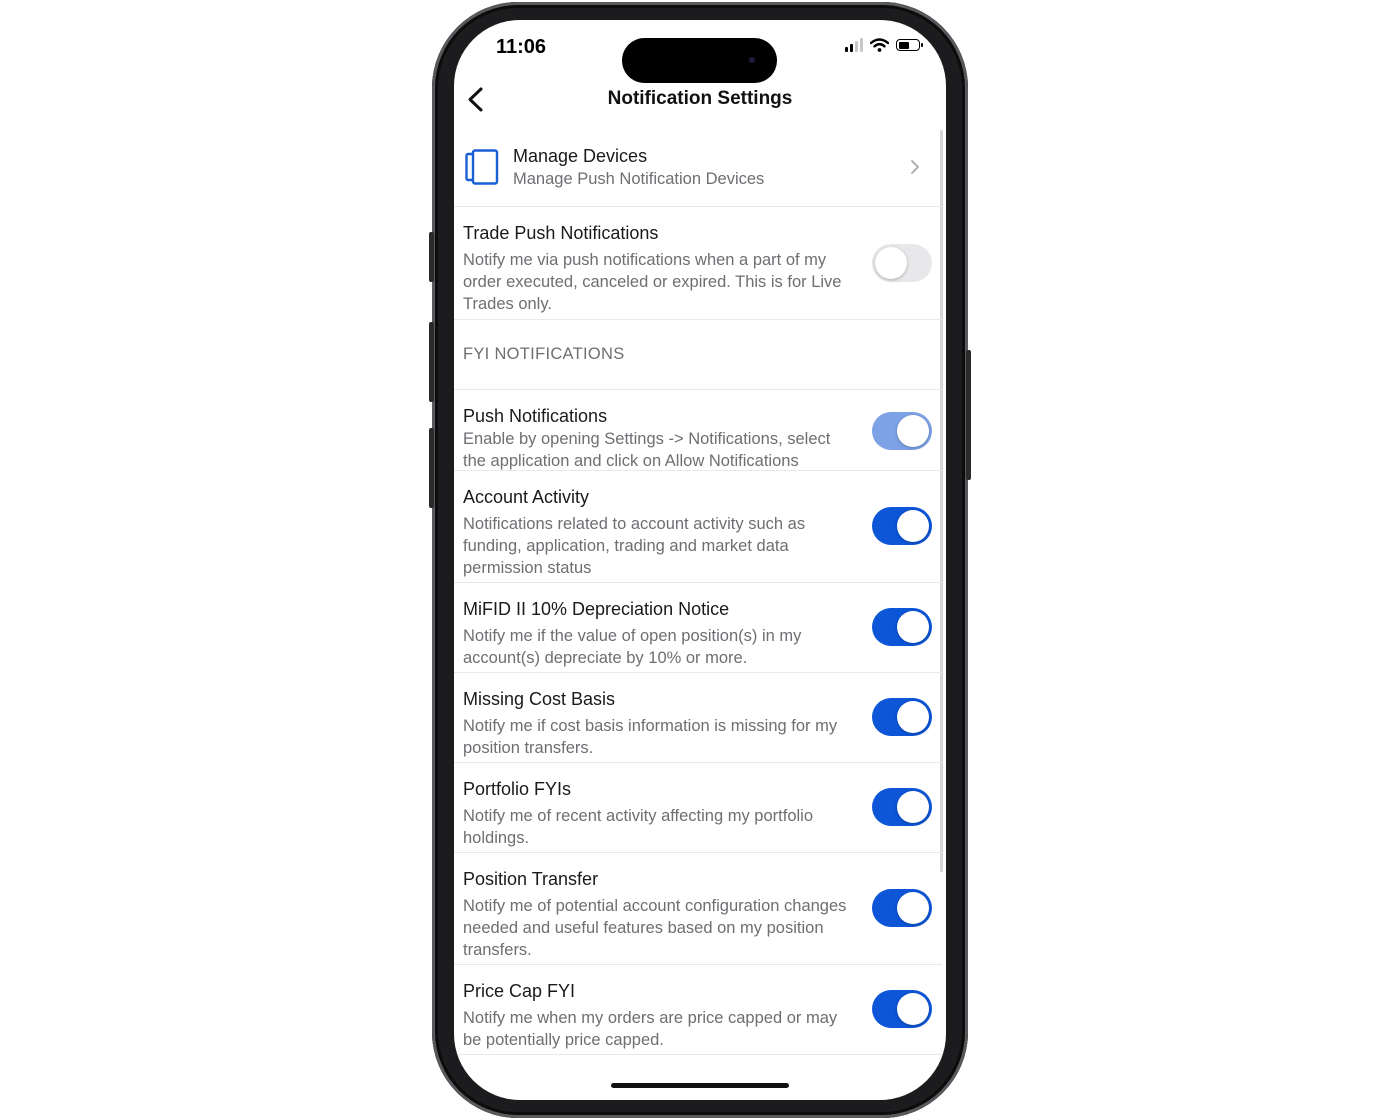 The image size is (1400, 1120). What do you see at coordinates (902, 908) in the screenshot?
I see `position-transfer-toggle` at bounding box center [902, 908].